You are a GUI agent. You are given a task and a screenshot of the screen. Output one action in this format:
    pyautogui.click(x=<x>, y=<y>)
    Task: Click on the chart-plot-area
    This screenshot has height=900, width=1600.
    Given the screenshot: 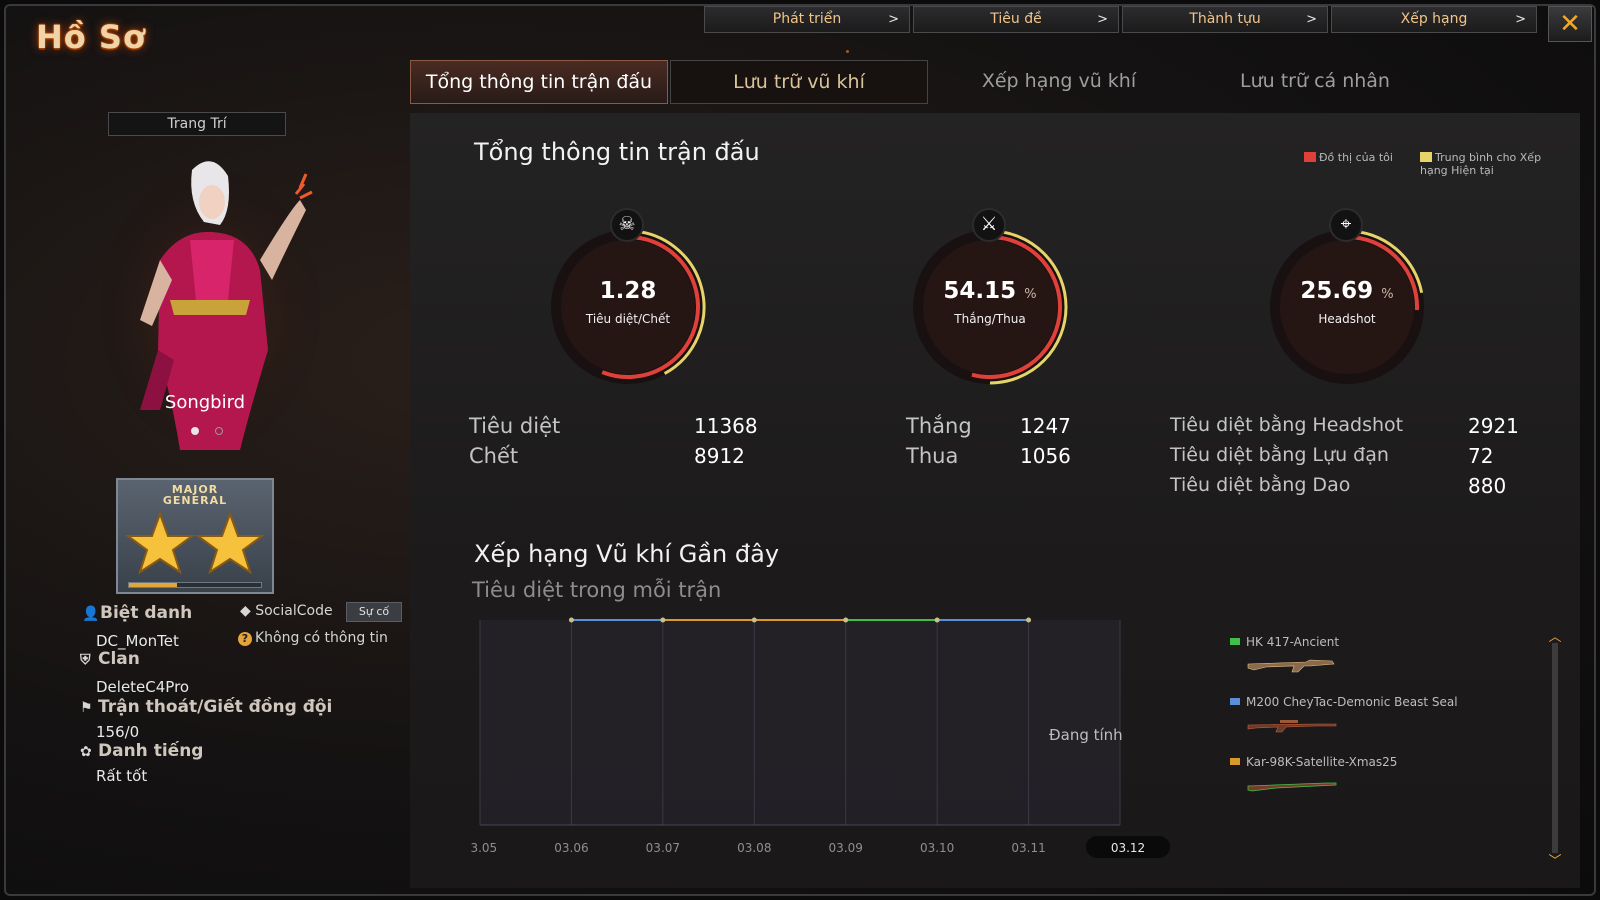 What is the action you would take?
    pyautogui.click(x=800, y=722)
    